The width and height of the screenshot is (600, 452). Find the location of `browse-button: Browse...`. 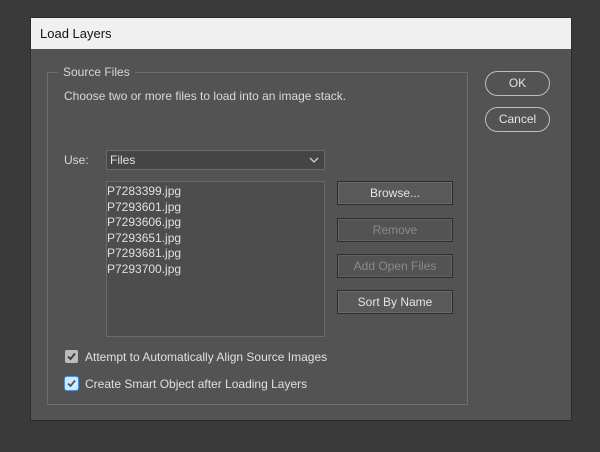

browse-button: Browse... is located at coordinates (395, 193).